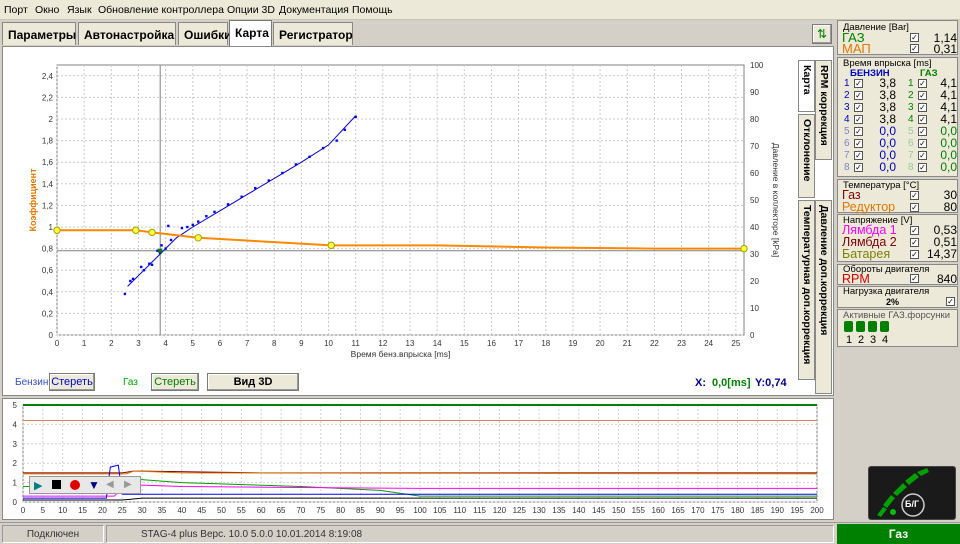 This screenshot has width=960, height=544. What do you see at coordinates (600, 343) in the screenshot?
I see `x-tick-label: 20` at bounding box center [600, 343].